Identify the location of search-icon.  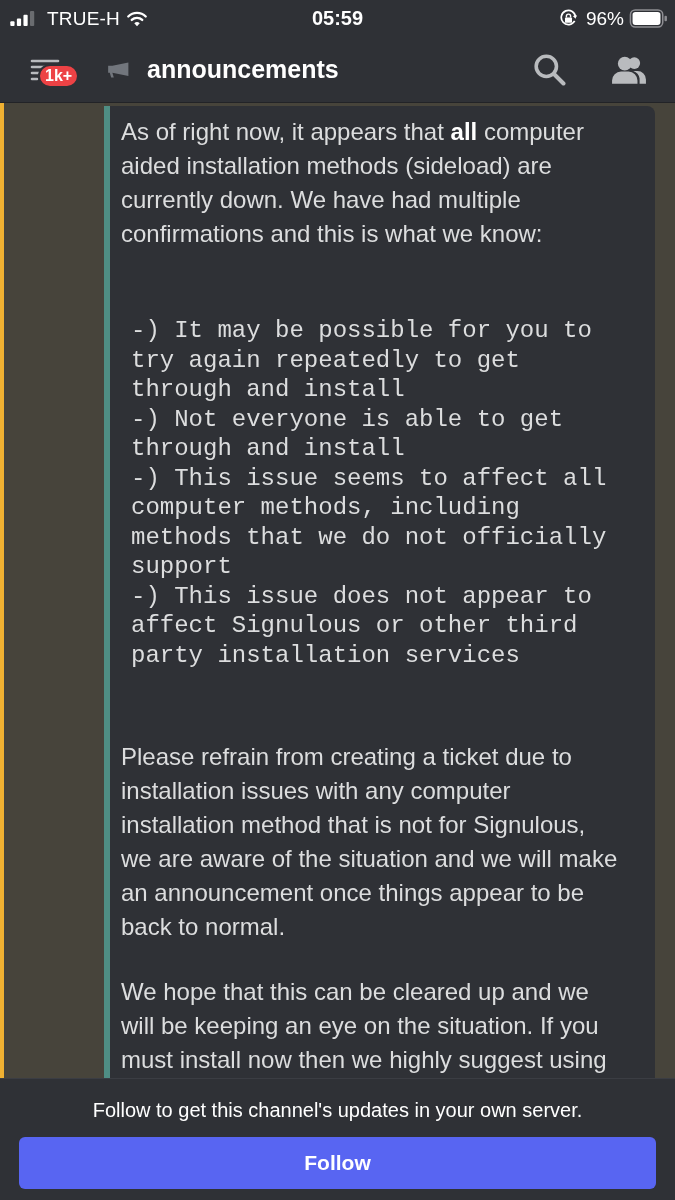
(549, 69).